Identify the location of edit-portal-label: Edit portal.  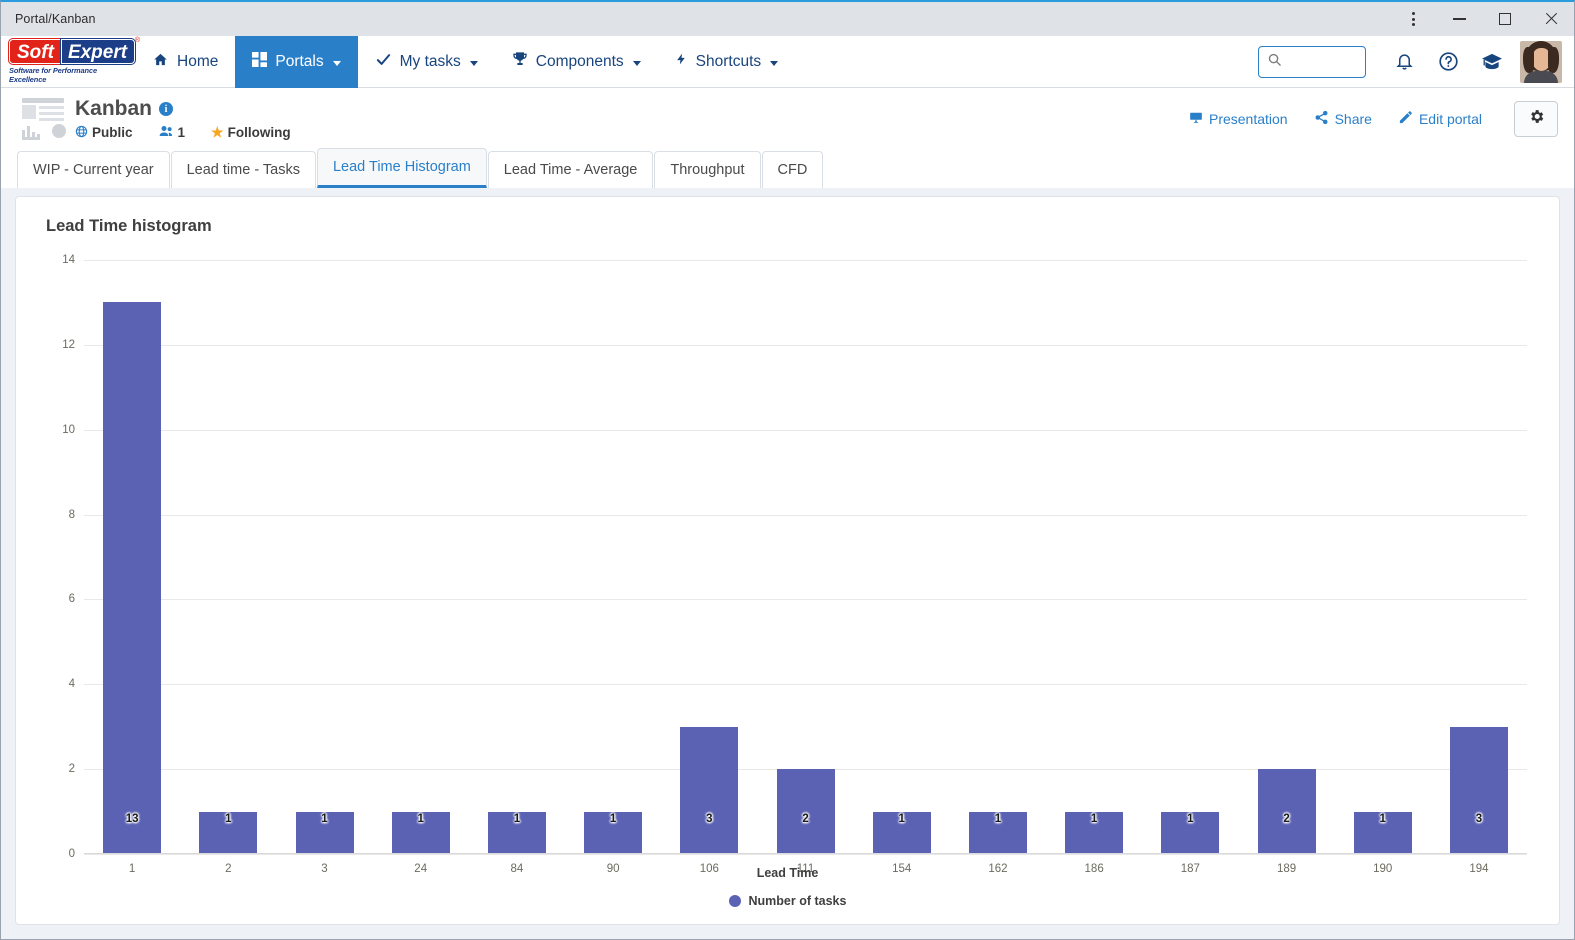
(1450, 119).